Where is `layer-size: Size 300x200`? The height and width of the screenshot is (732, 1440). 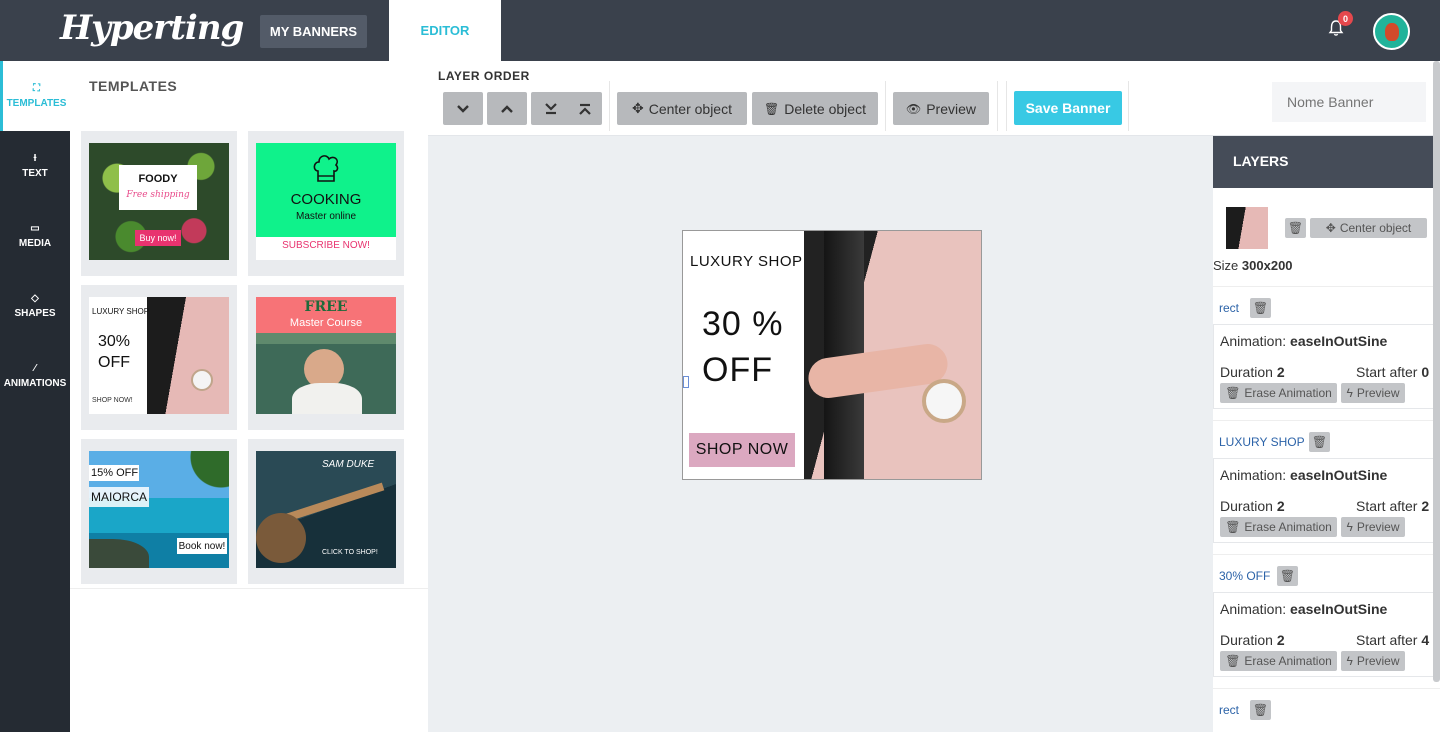
layer-size: Size 300x200 is located at coordinates (1253, 265).